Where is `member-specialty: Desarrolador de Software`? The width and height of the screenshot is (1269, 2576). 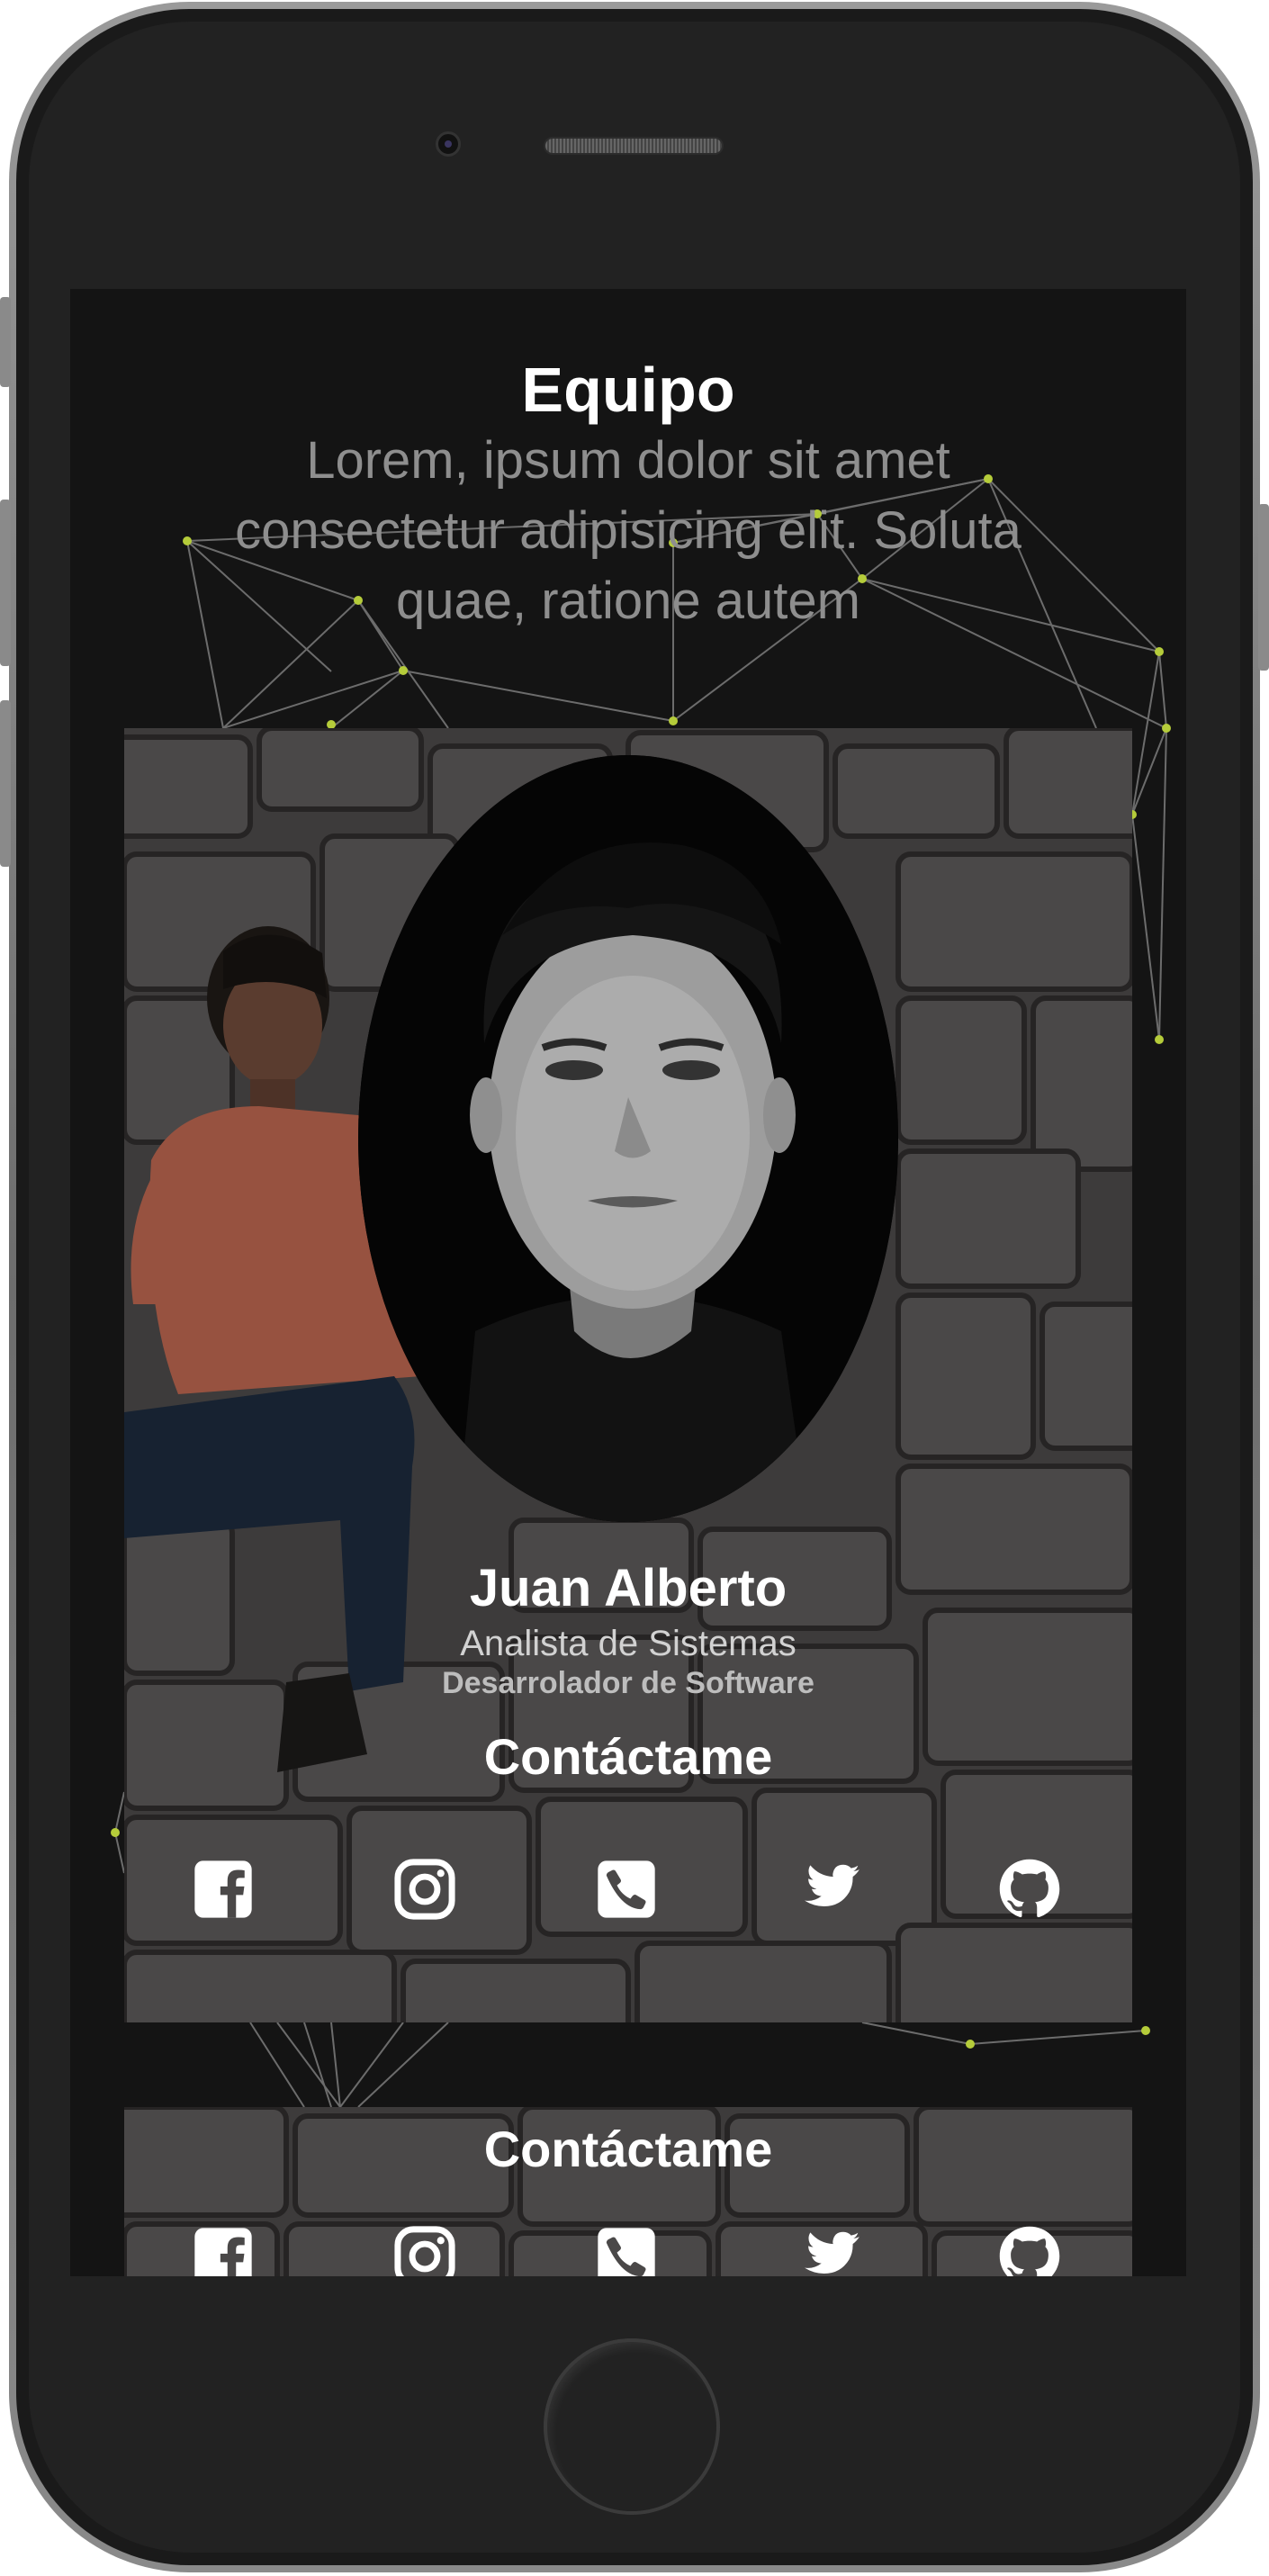 member-specialty: Desarrolador de Software is located at coordinates (628, 1683).